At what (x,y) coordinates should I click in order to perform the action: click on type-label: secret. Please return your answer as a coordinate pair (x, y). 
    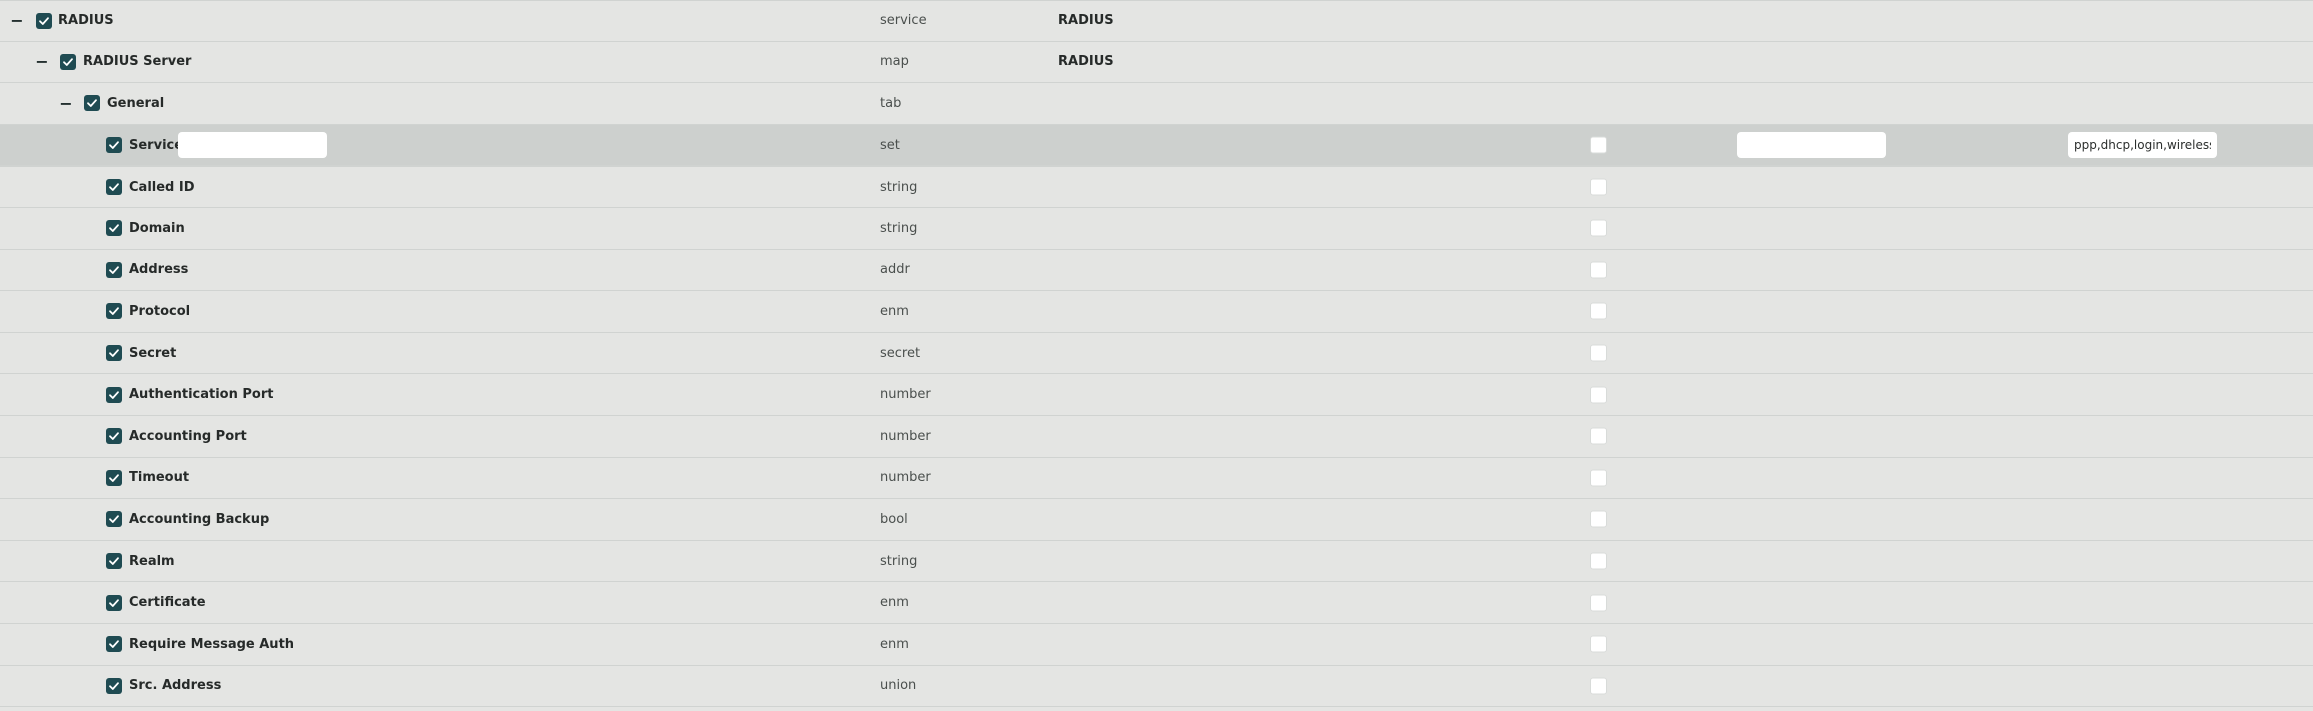
    Looking at the image, I should click on (900, 353).